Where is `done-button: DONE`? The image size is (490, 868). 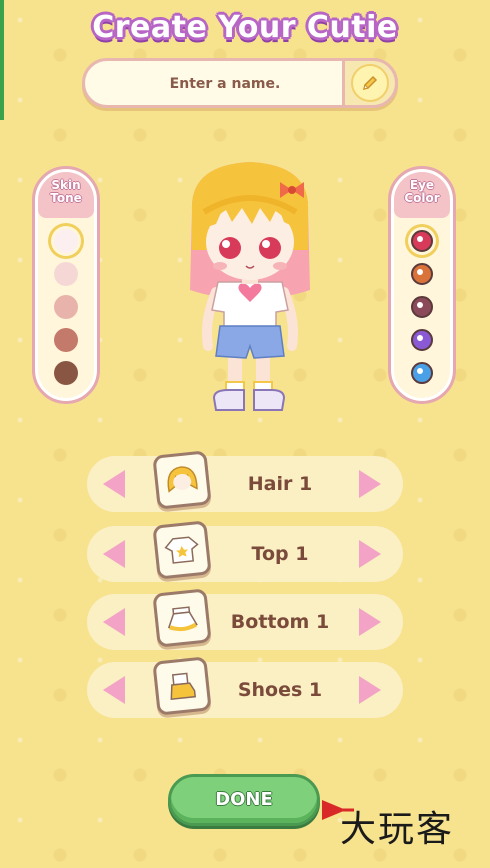
done-button: DONE is located at coordinates (244, 800).